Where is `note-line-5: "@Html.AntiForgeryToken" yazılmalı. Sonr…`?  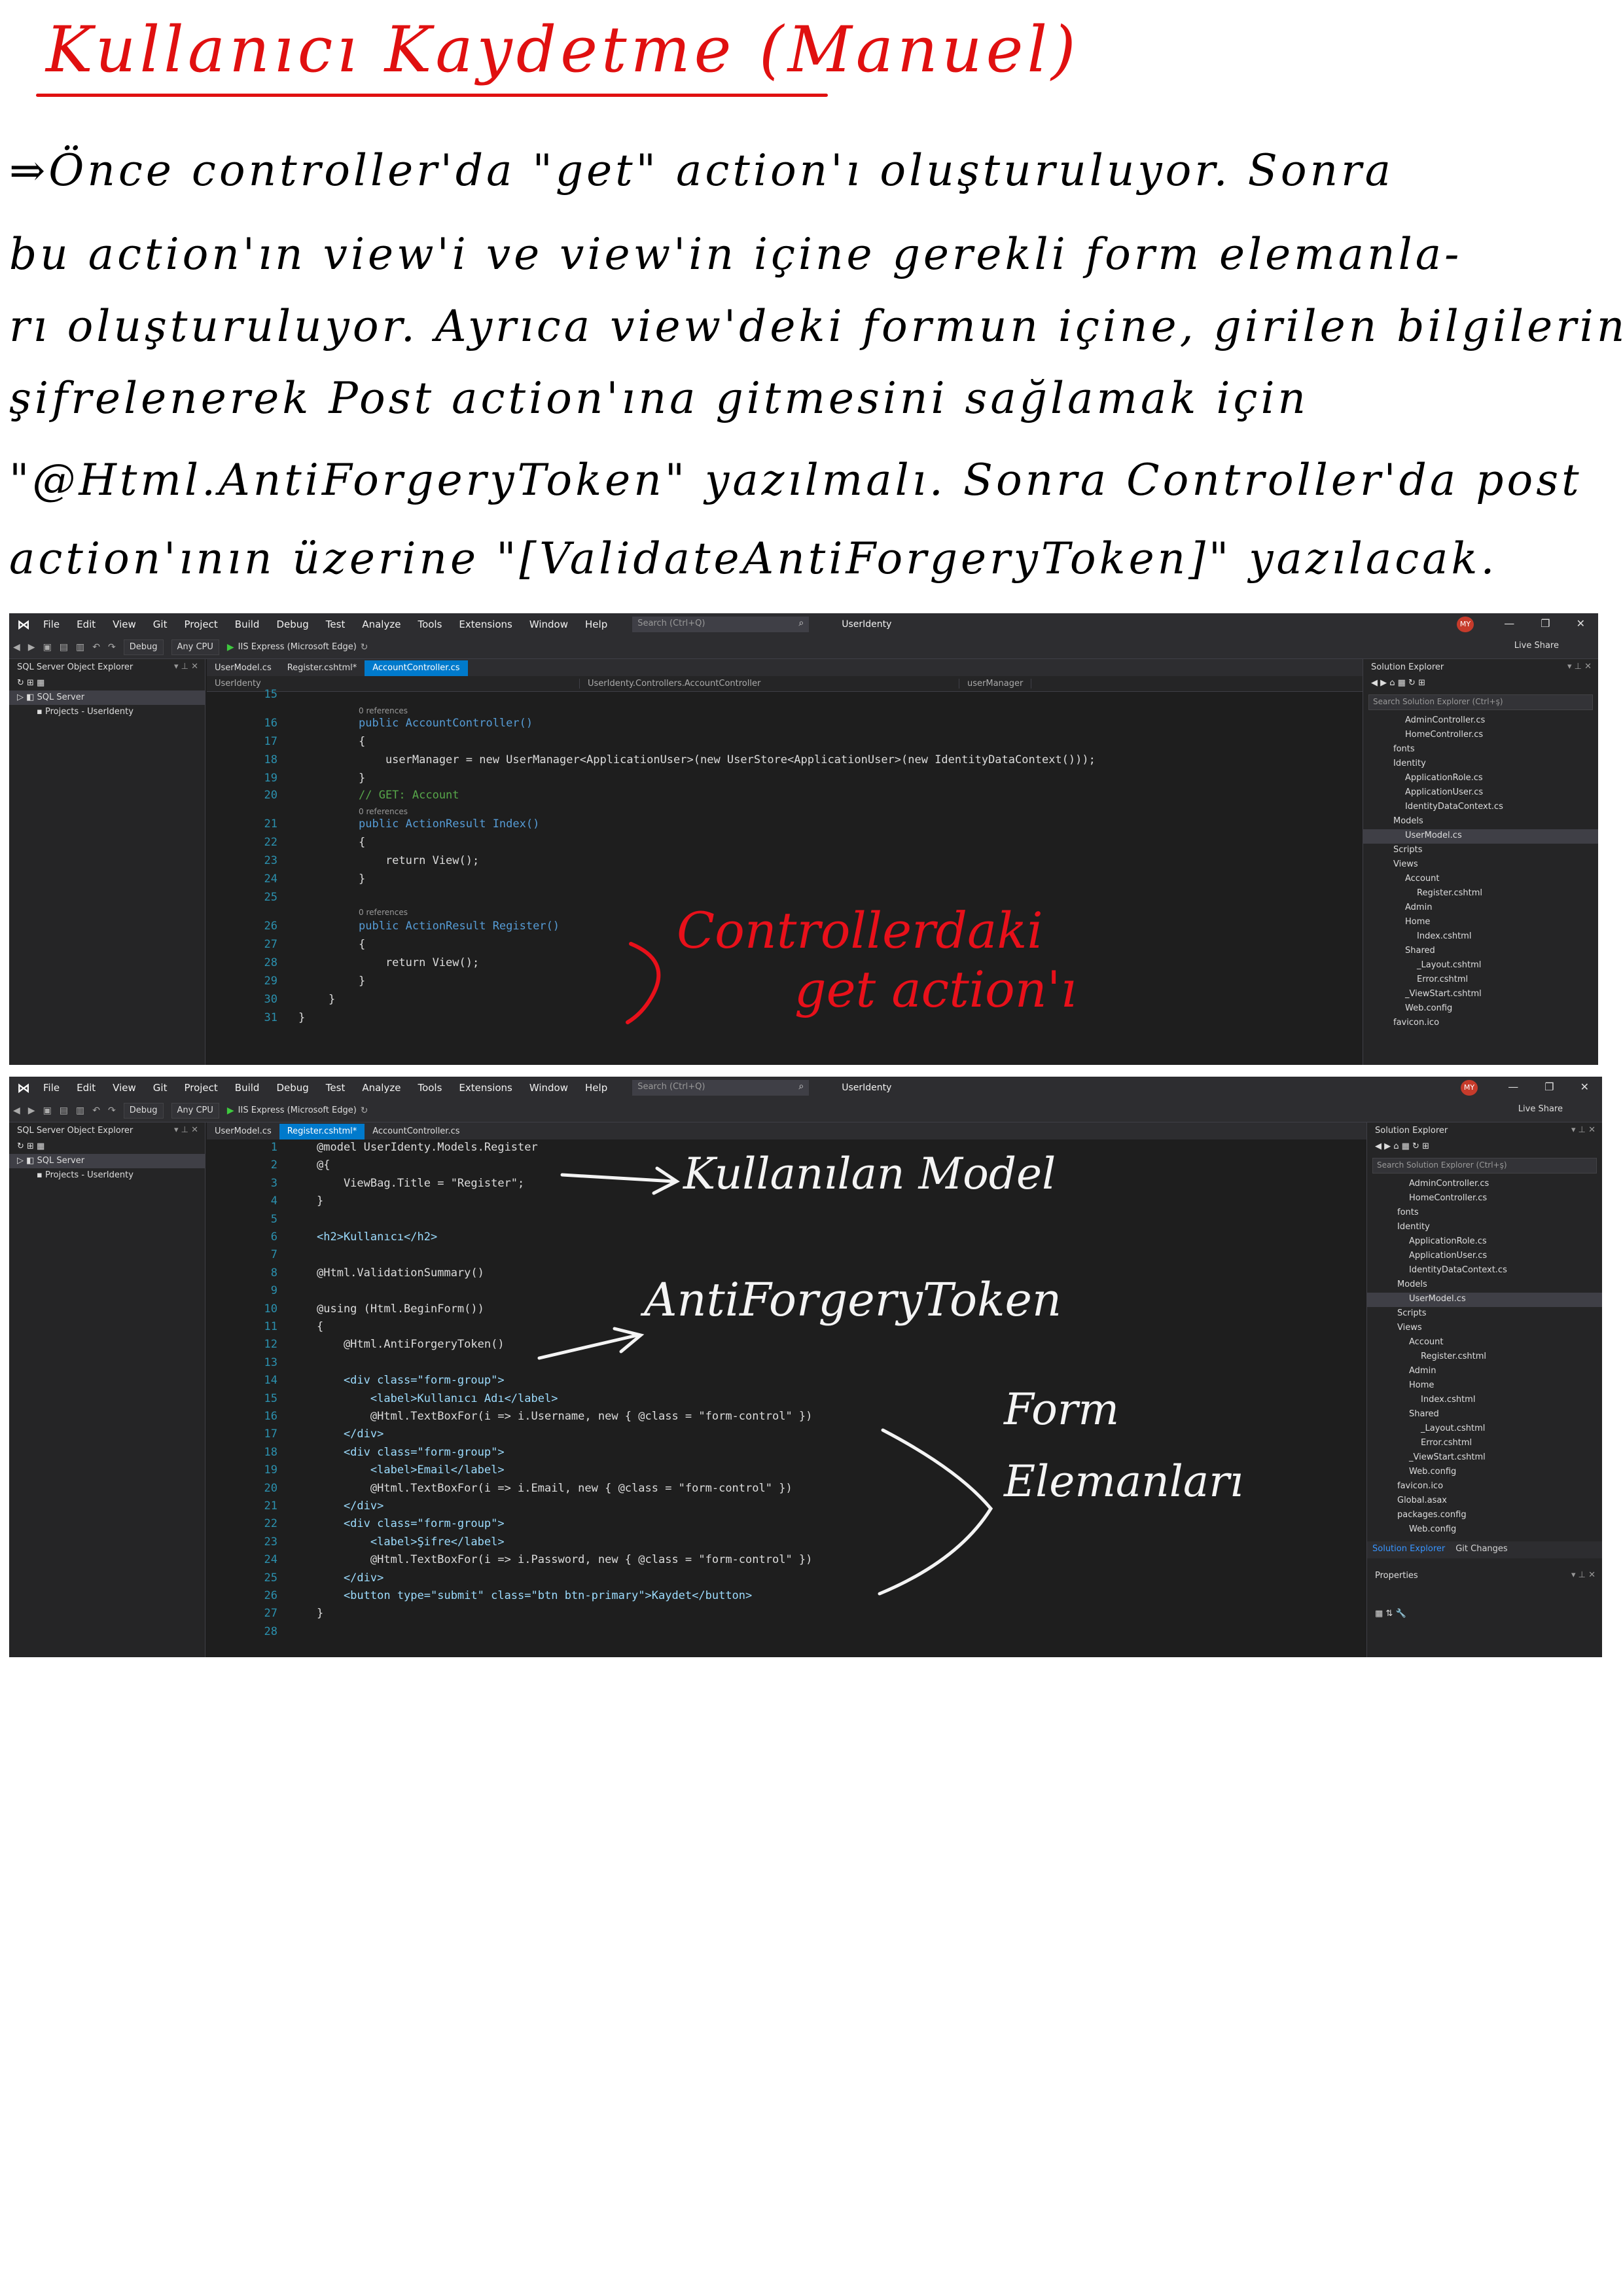
note-line-5: "@Html.AntiForgeryToken" yazılmalı. Sonr… is located at coordinates (796, 480).